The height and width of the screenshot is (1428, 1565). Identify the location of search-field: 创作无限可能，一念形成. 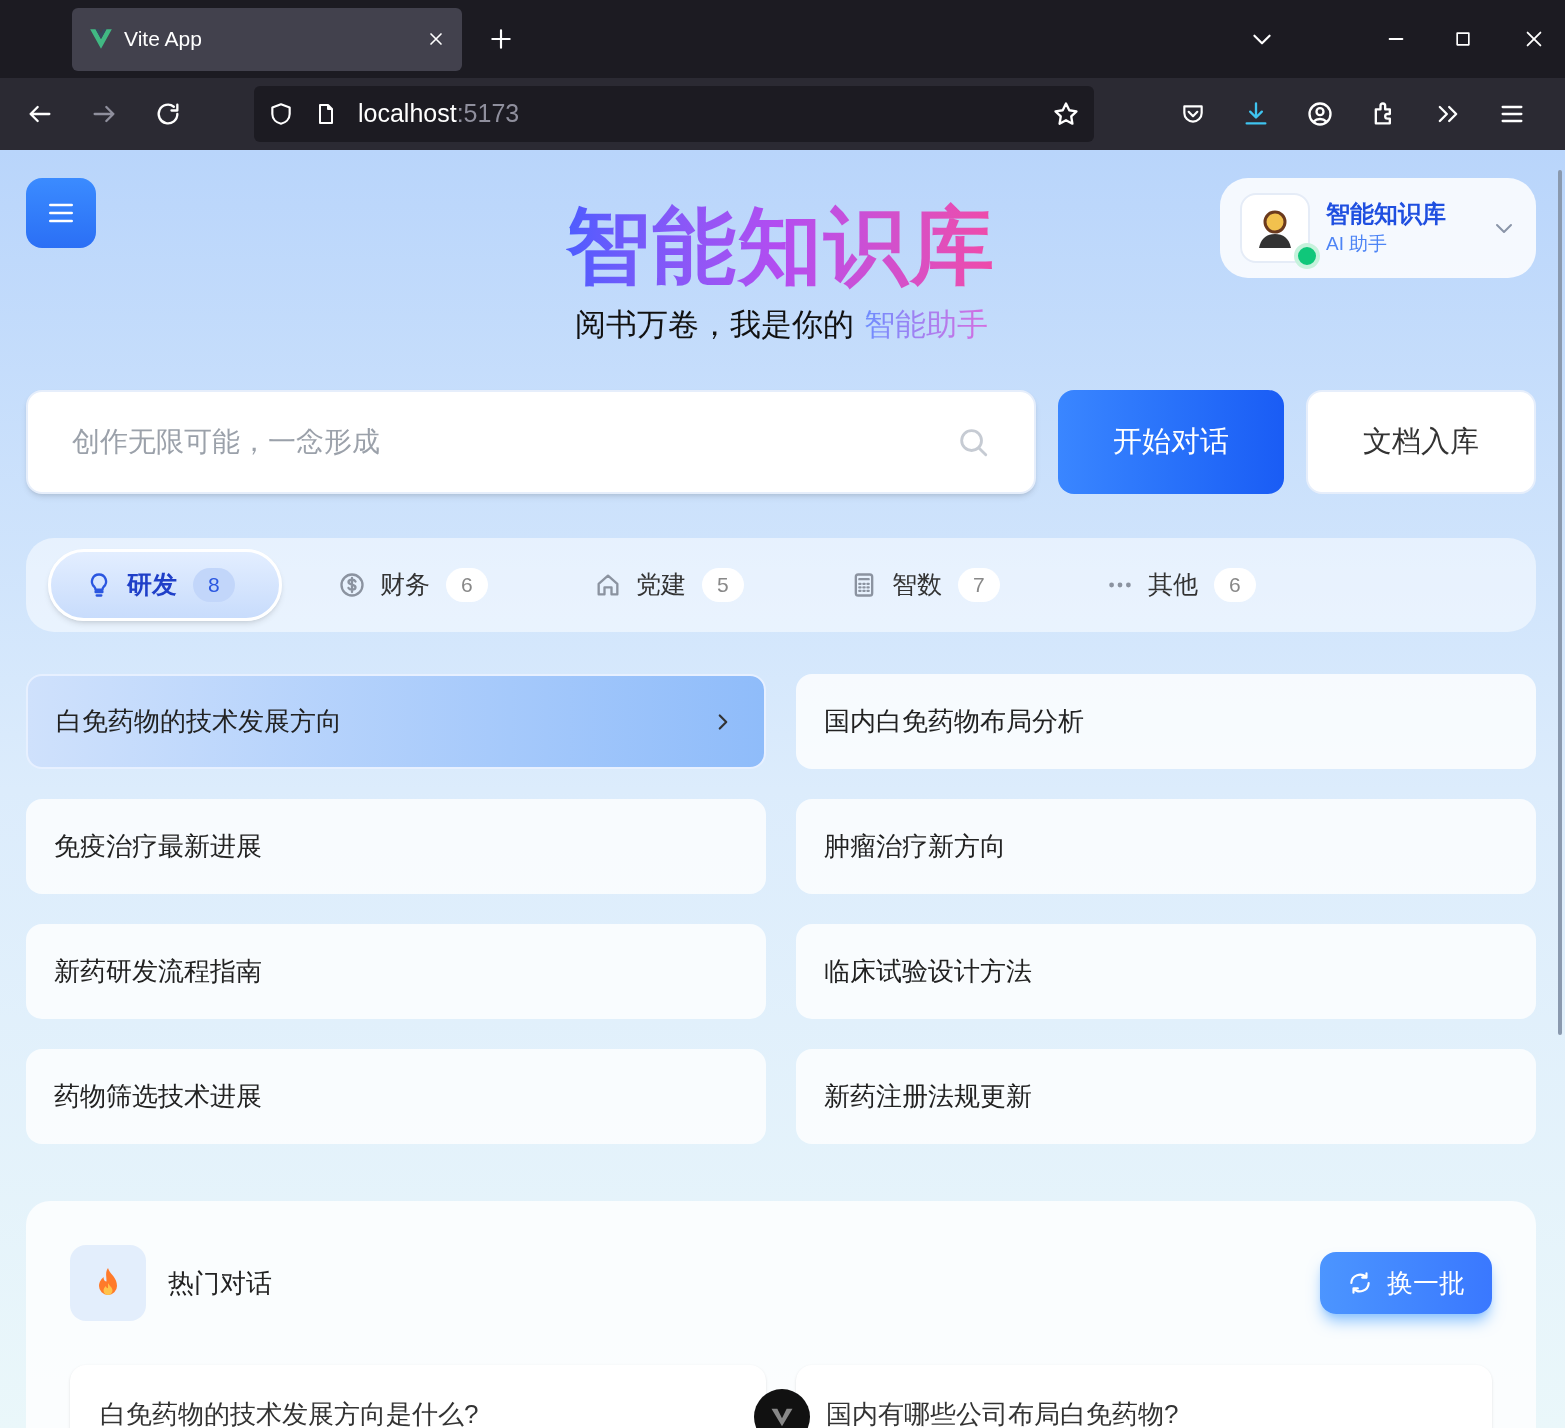
(514, 442).